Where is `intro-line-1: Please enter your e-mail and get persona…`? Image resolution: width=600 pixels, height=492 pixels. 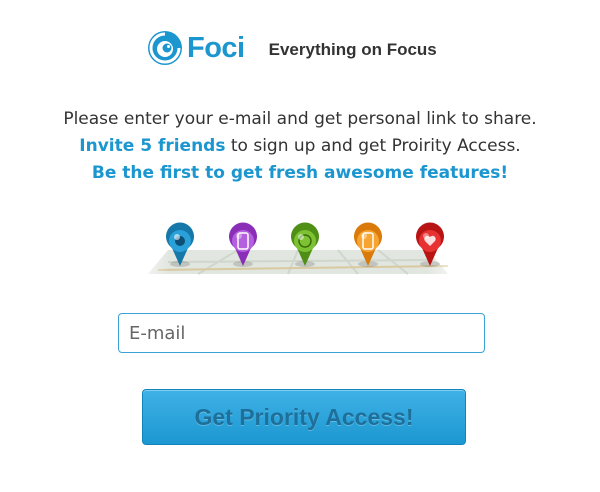
intro-line-1: Please enter your e-mail and get persona… is located at coordinates (300, 119).